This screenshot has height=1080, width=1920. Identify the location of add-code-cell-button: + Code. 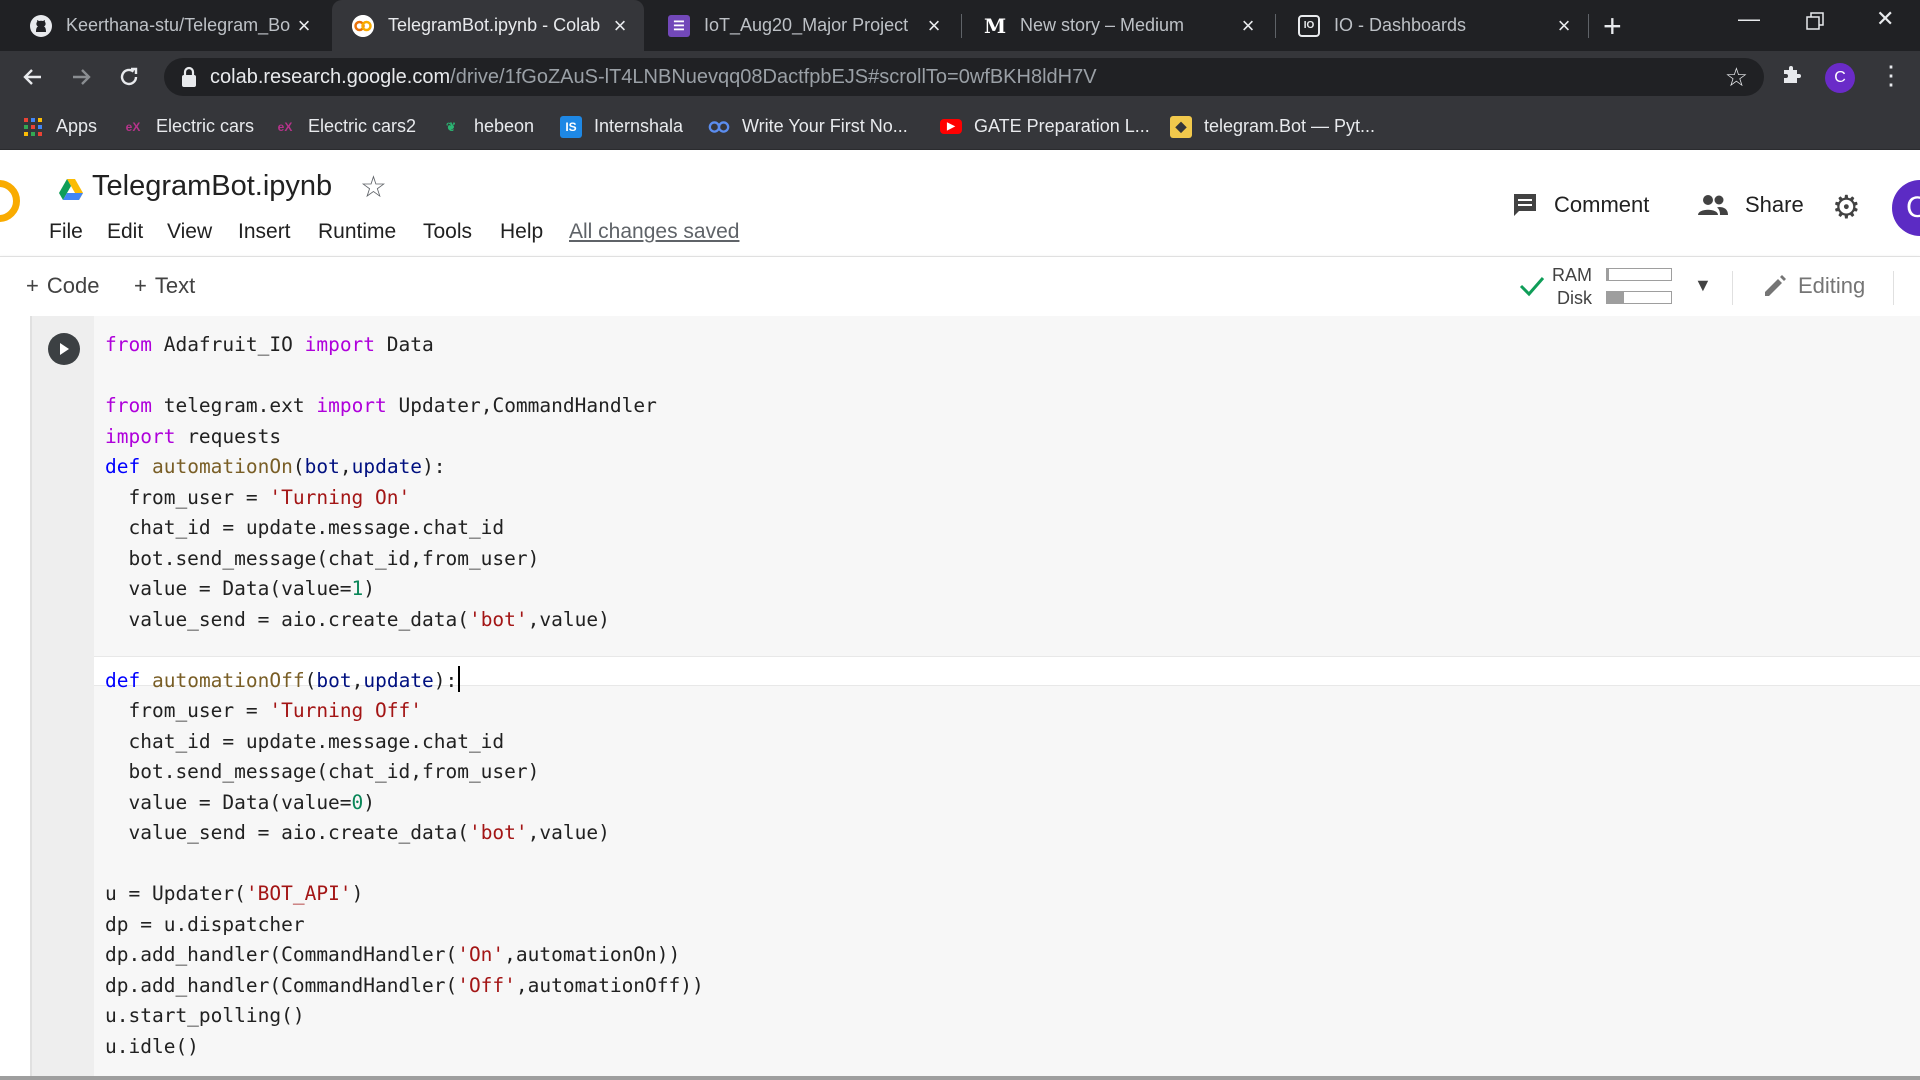
(62, 286).